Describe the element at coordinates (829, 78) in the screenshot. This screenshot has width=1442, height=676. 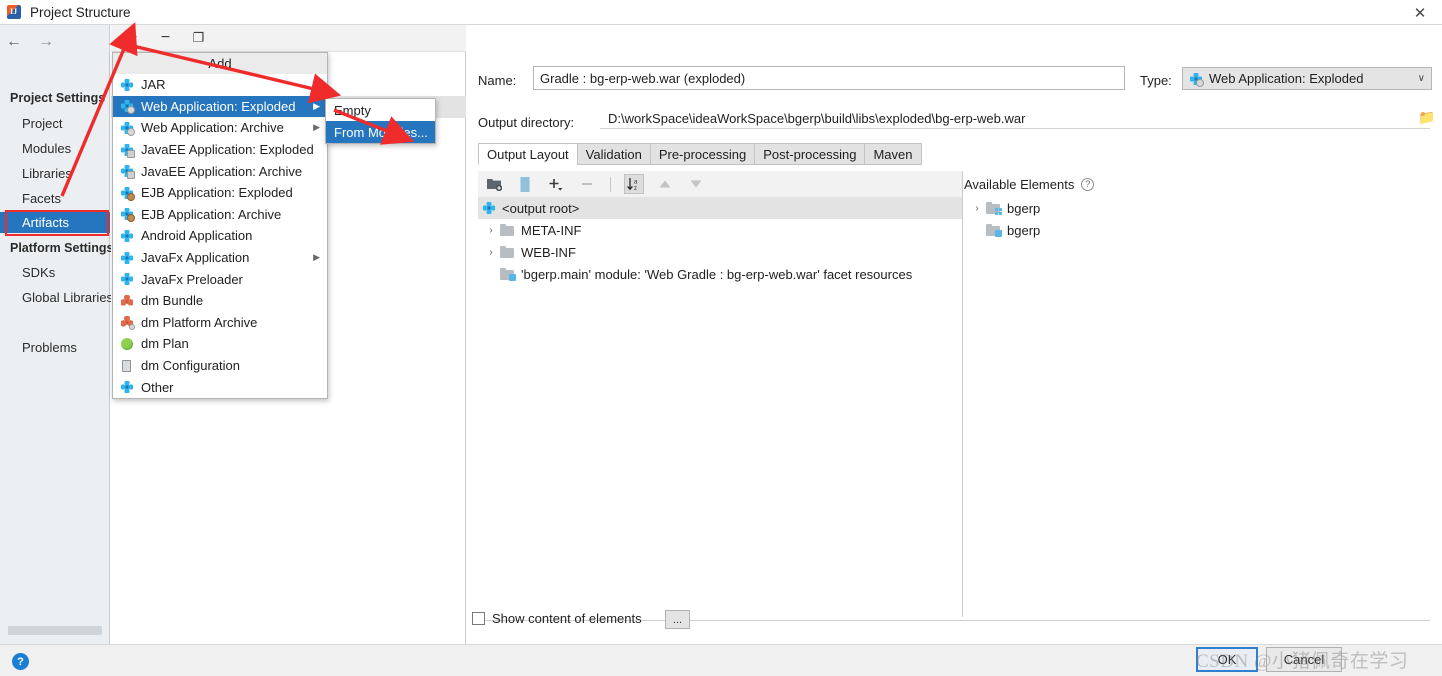
I see `artifact-name-input` at that location.